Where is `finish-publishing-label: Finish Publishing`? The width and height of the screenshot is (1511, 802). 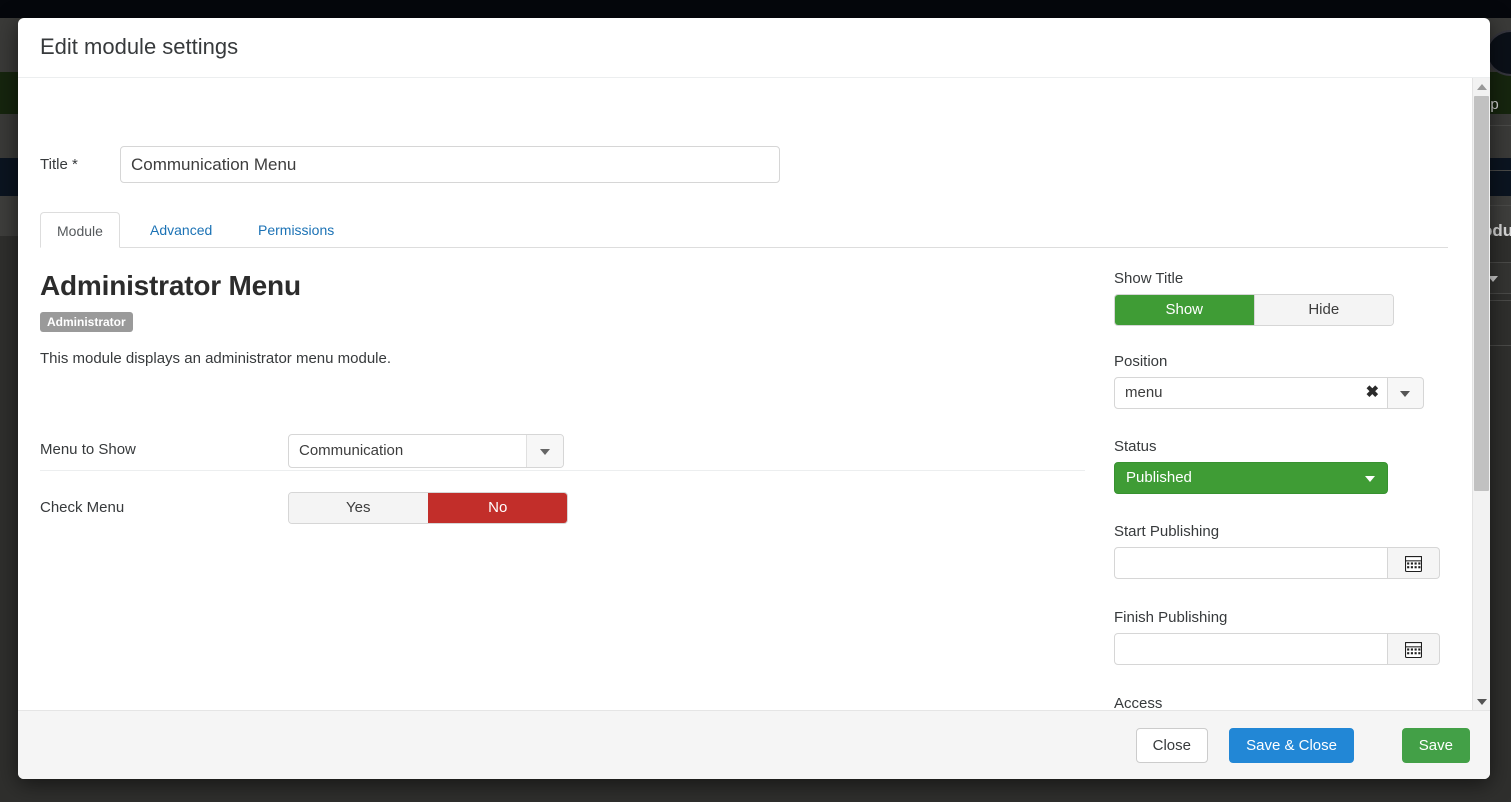
finish-publishing-label: Finish Publishing is located at coordinates (1171, 617).